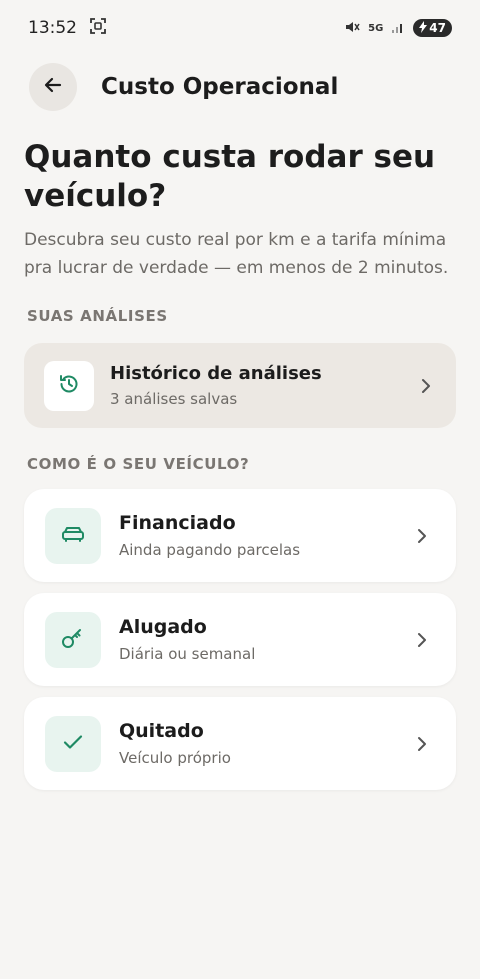 The height and width of the screenshot is (979, 480). What do you see at coordinates (263, 385) in the screenshot?
I see `history-texts: Histórico de análises 3 análises salvas` at bounding box center [263, 385].